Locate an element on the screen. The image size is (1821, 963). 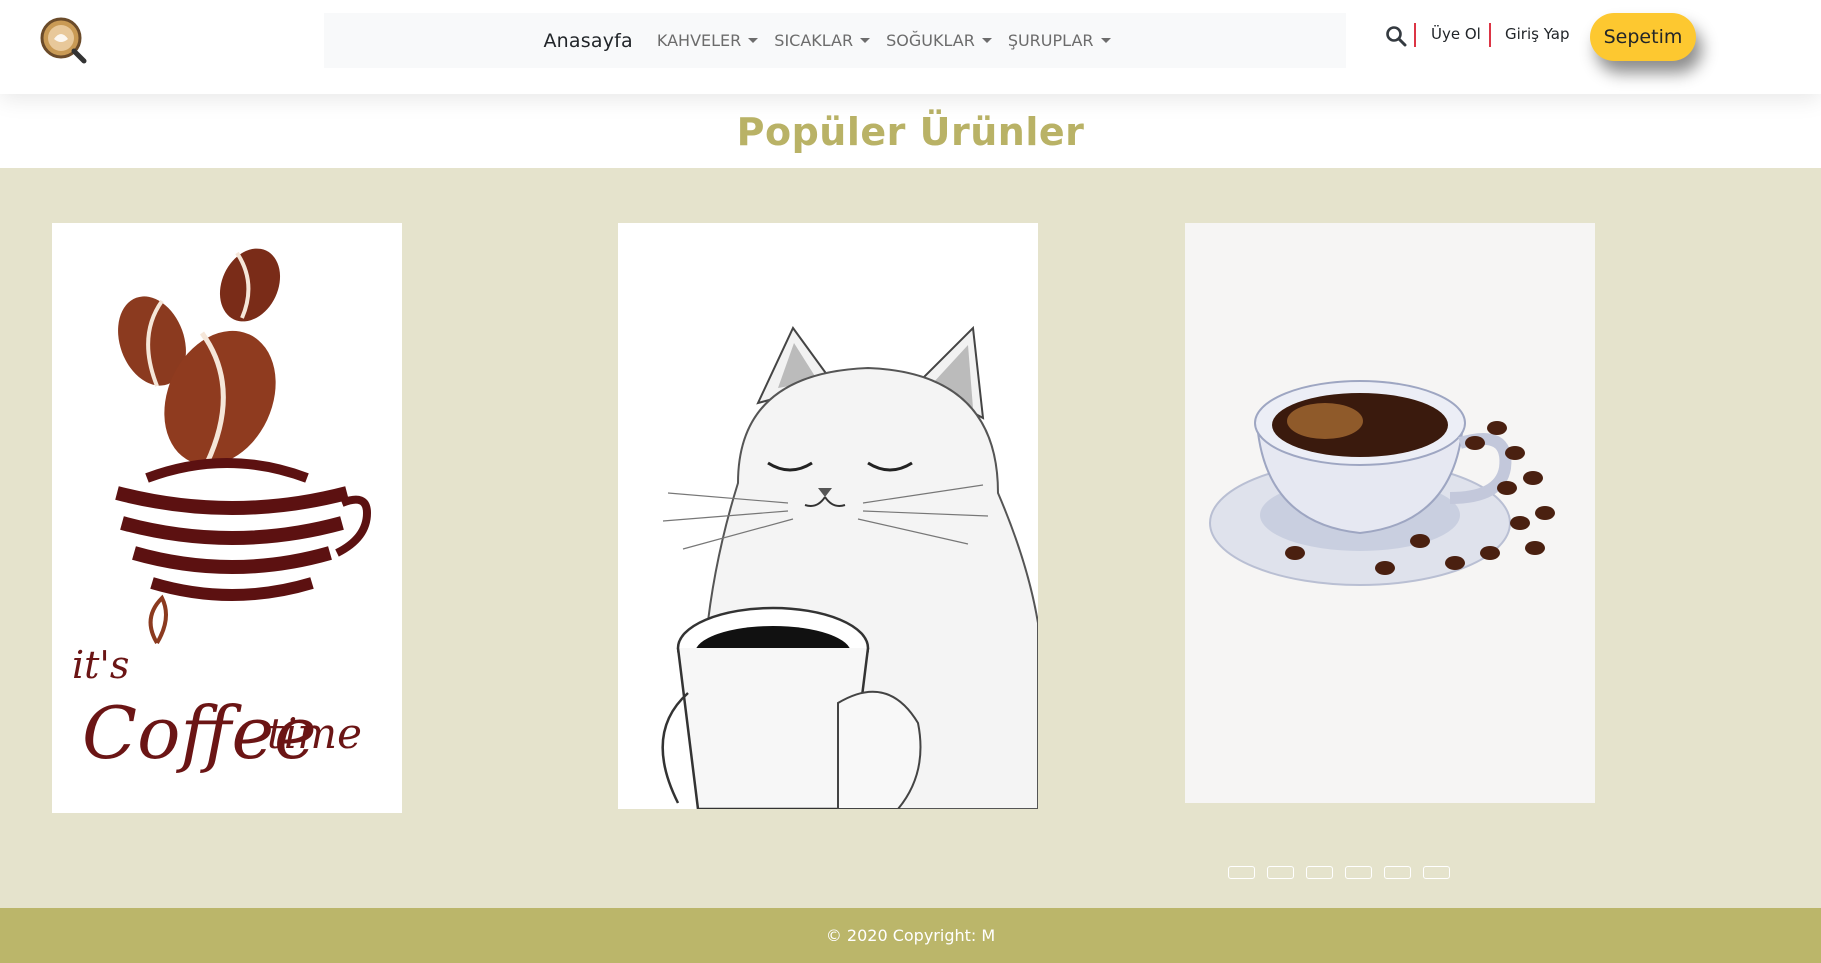
coffee-logo-icon is located at coordinates (63, 40).